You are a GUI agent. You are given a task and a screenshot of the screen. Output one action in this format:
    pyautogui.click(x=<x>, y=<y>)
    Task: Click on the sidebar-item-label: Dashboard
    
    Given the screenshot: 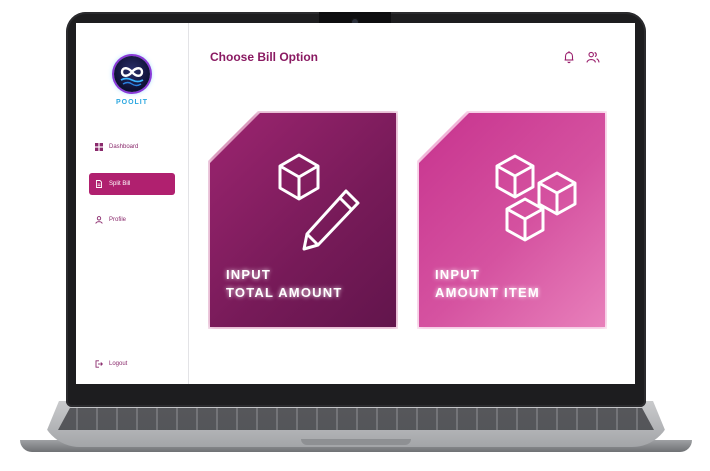 What is the action you would take?
    pyautogui.click(x=124, y=147)
    